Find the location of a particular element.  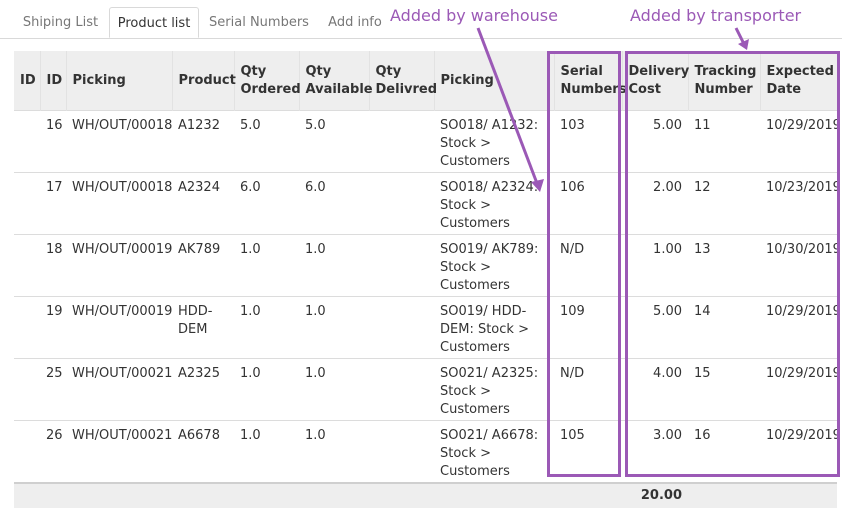

header-serial-numbers: Serial Numbers is located at coordinates (589, 81).